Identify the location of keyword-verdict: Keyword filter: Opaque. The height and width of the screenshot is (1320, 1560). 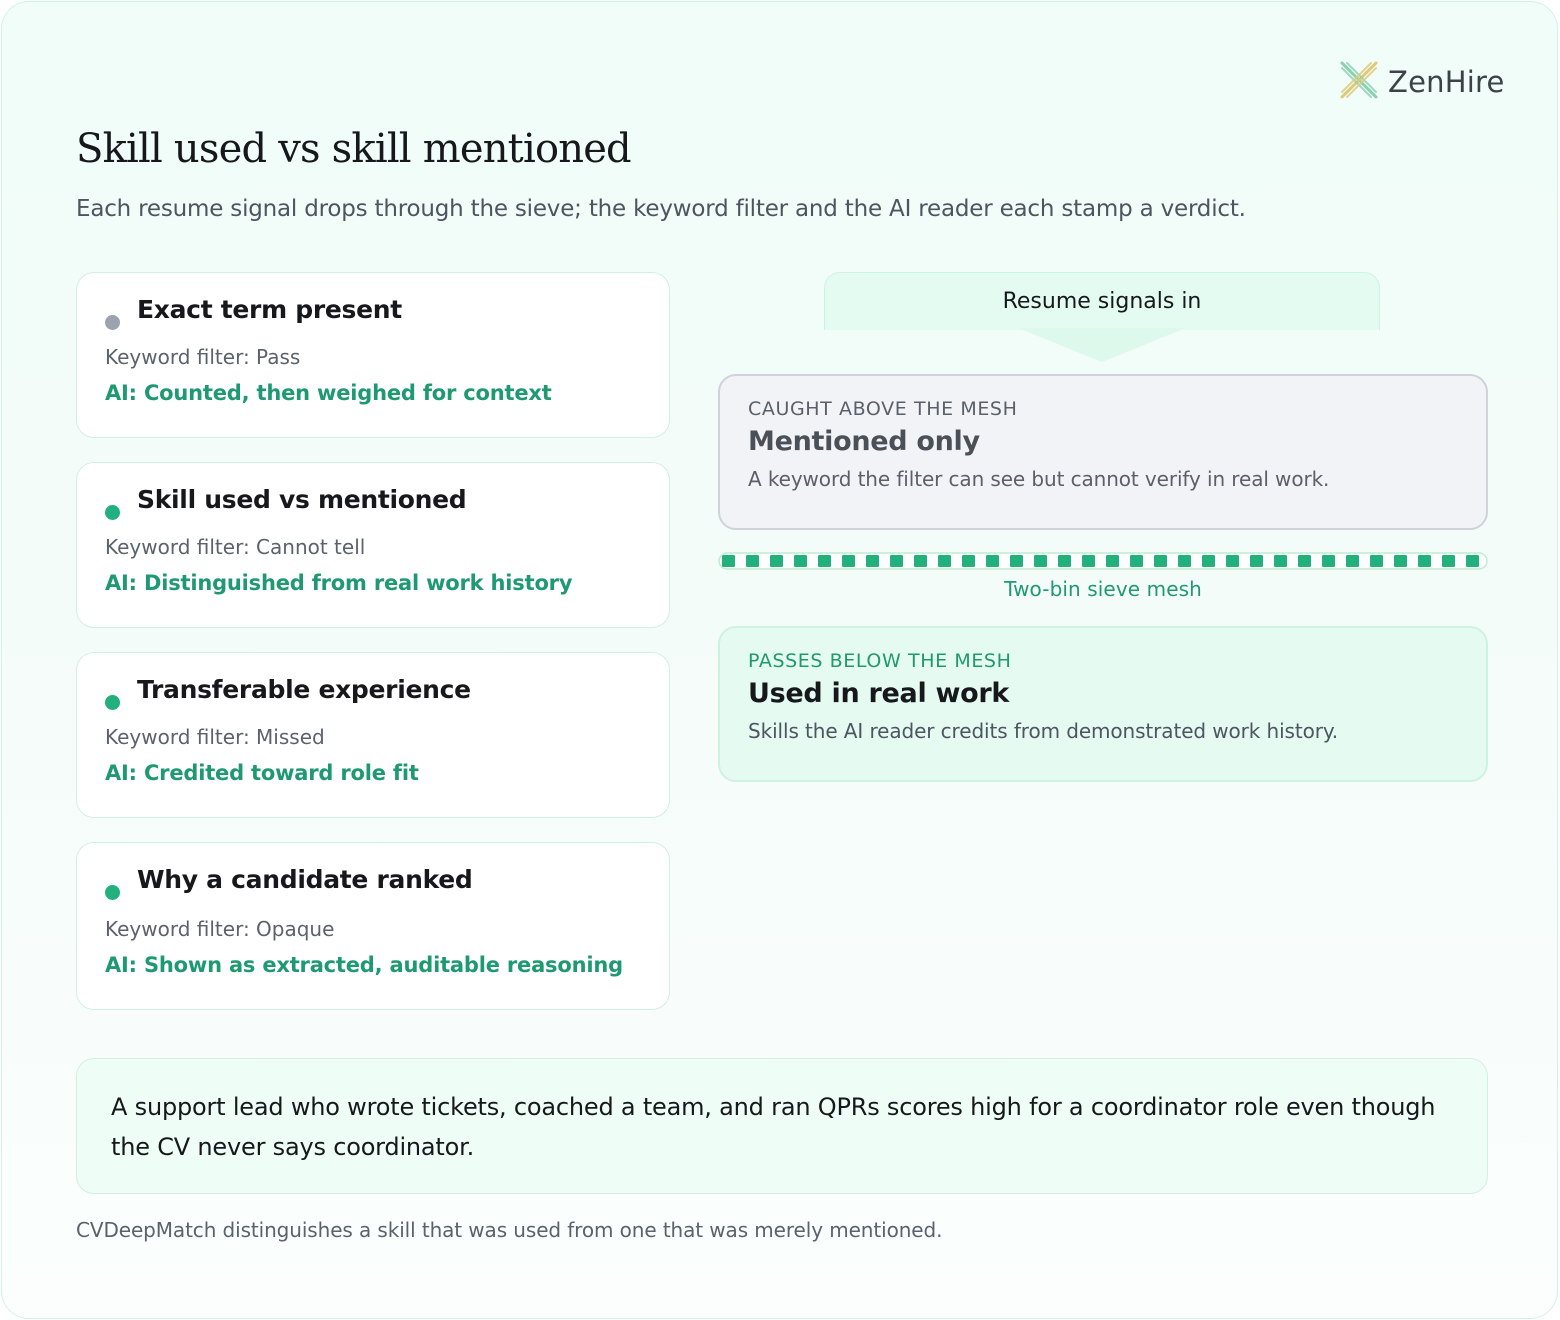
(220, 929).